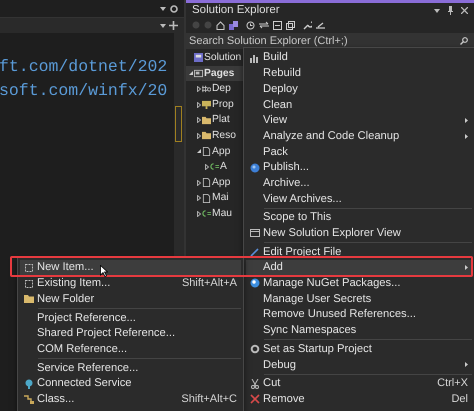 The image size is (474, 411). I want to click on code-line: soft.com/winfx/20, so click(84, 91).